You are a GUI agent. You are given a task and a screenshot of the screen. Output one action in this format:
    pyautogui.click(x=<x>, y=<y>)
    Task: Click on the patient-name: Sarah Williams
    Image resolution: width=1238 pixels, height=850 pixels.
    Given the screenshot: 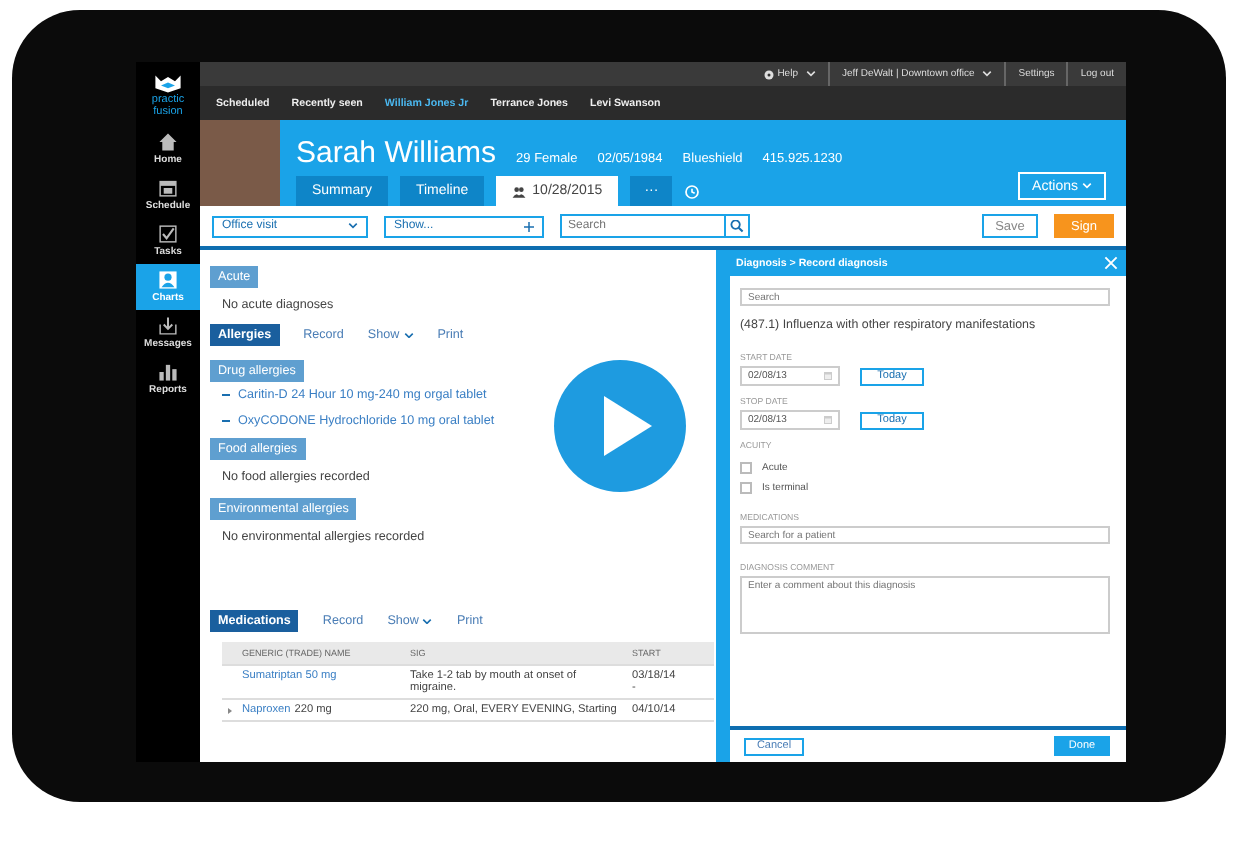 What is the action you would take?
    pyautogui.click(x=396, y=153)
    